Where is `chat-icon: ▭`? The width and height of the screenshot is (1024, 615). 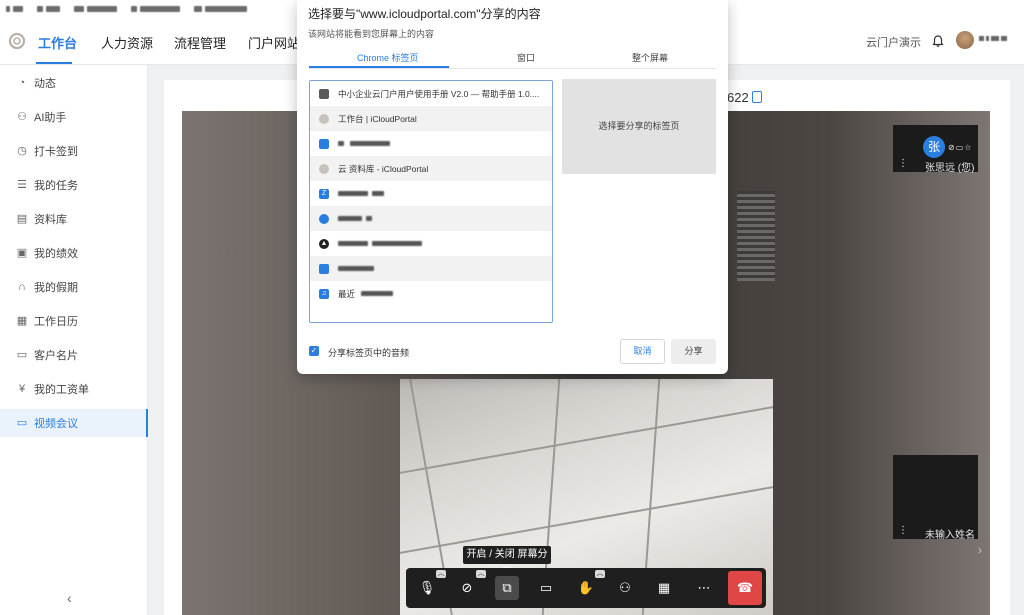
chat-icon: ▭ is located at coordinates (546, 588).